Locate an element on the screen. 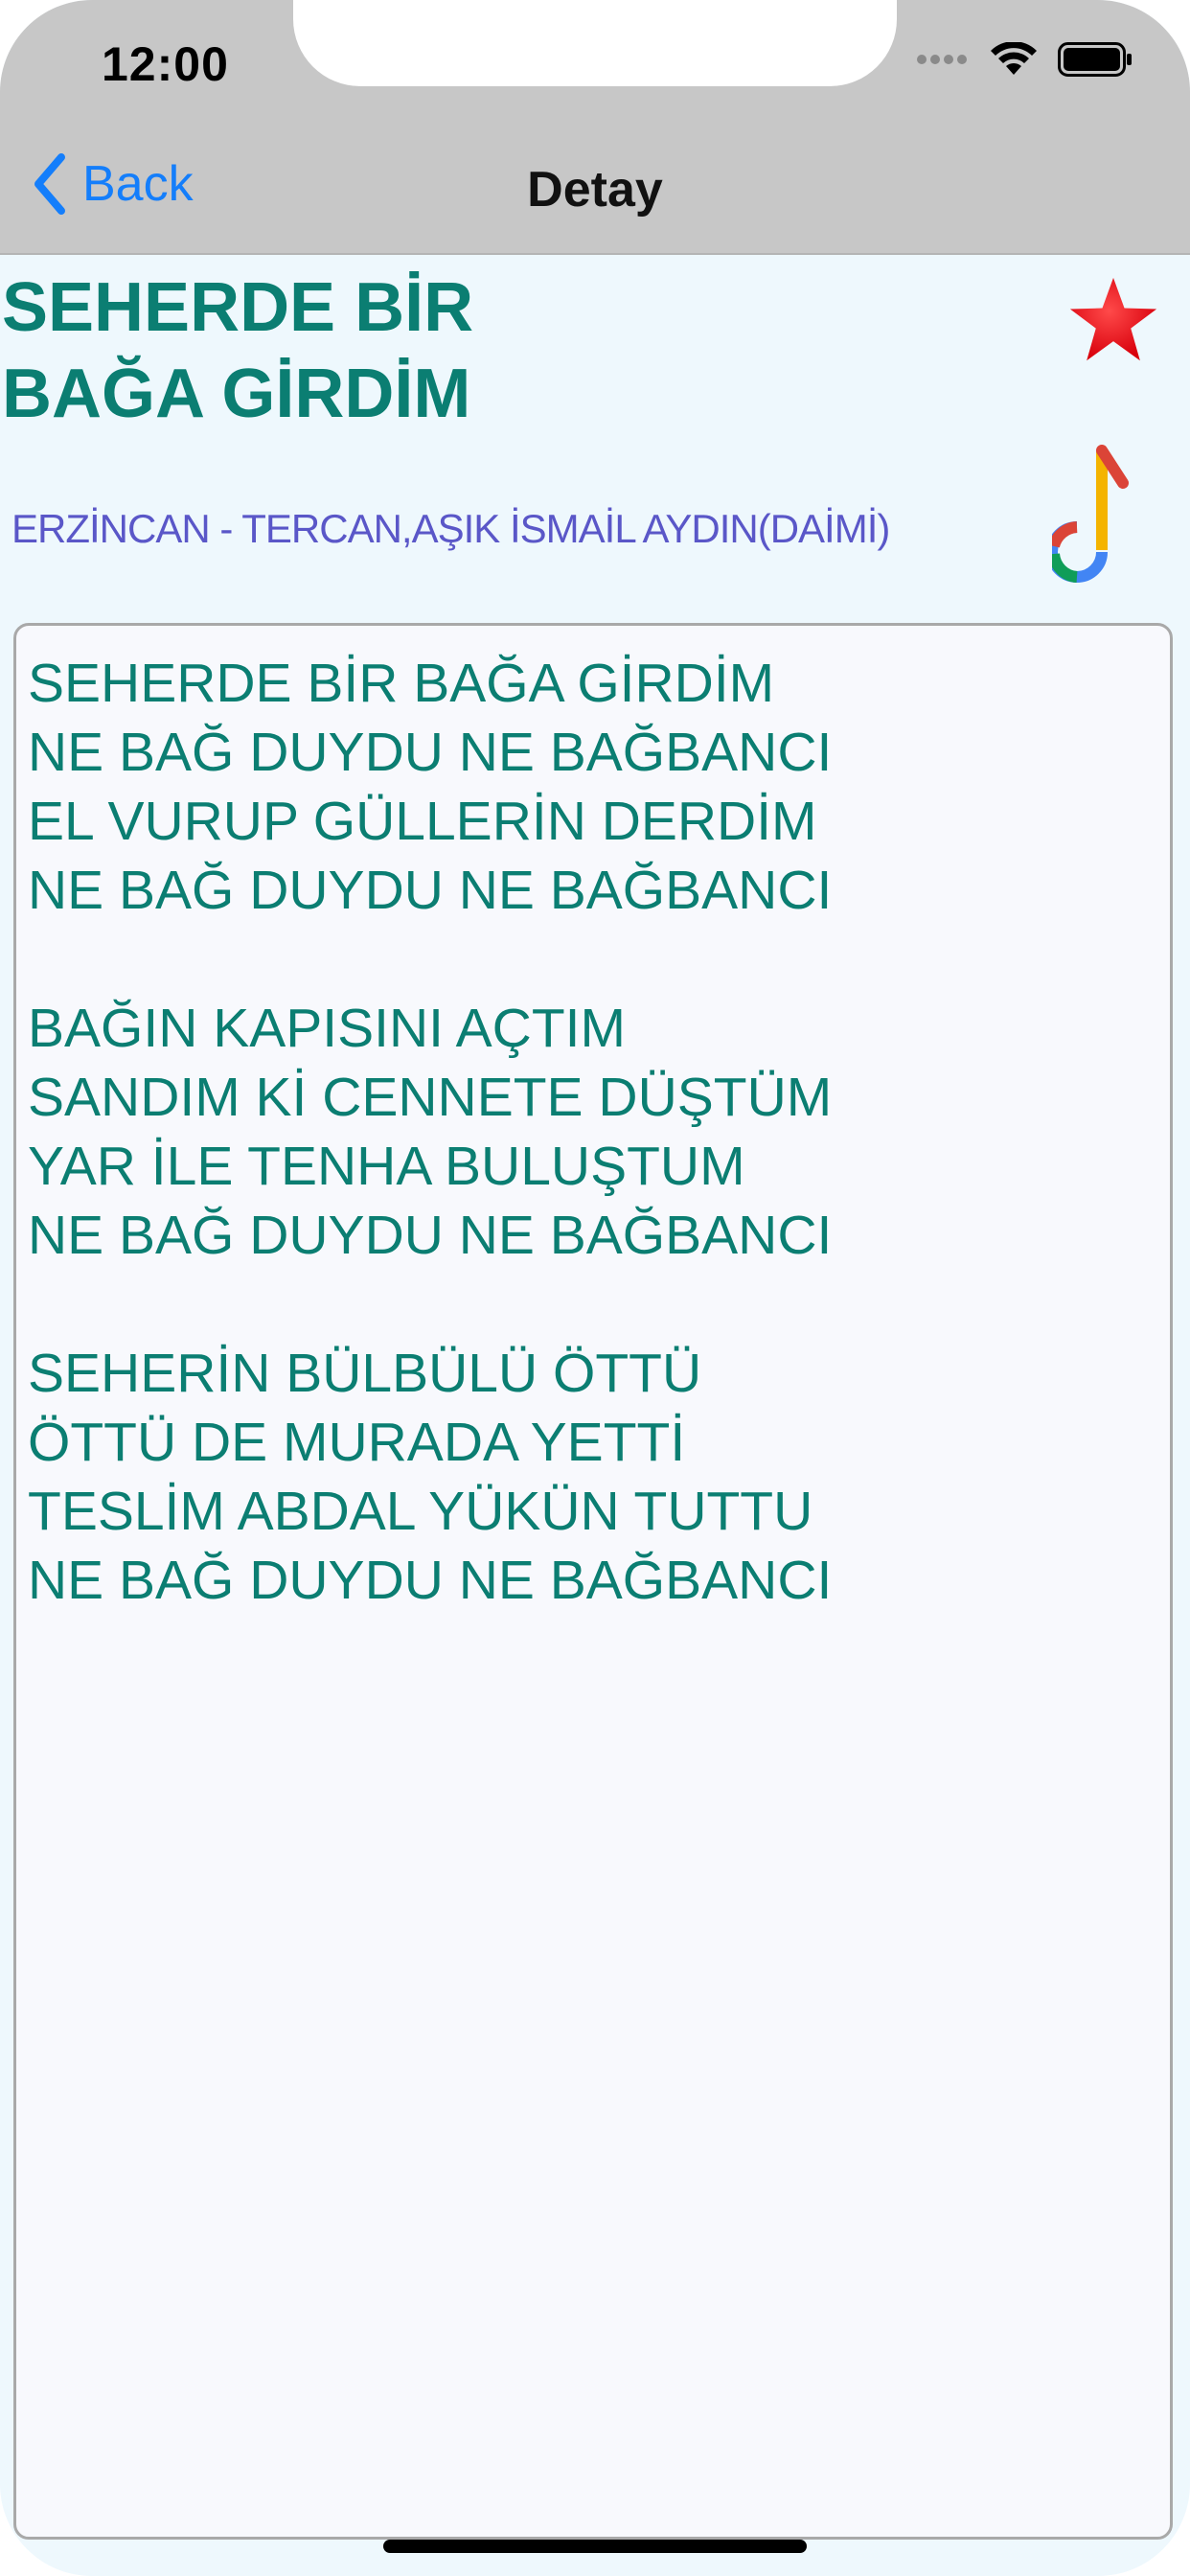  signal-dots-icon is located at coordinates (942, 59).